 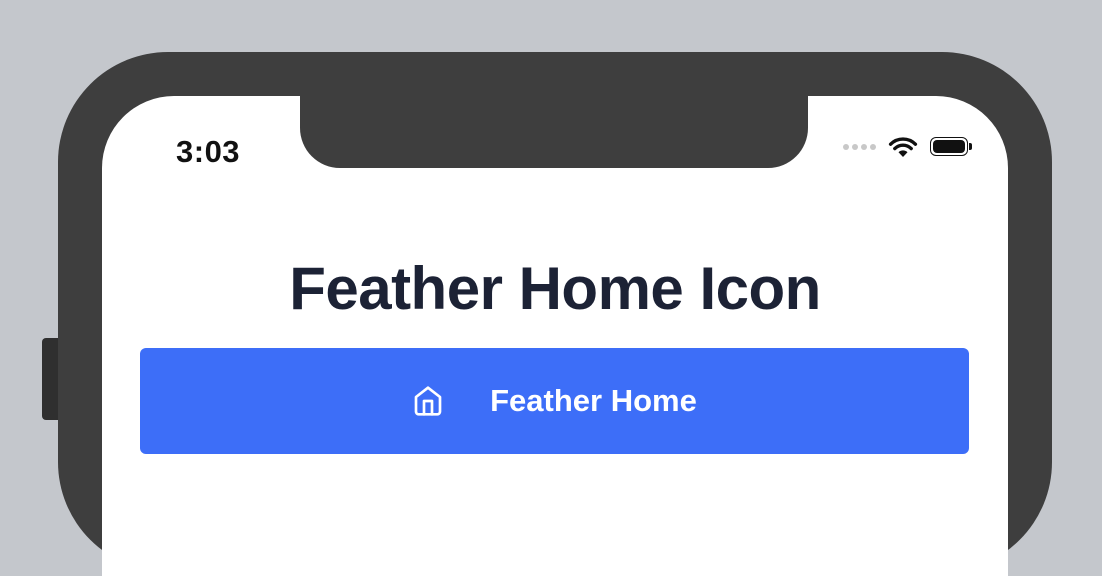 What do you see at coordinates (555, 288) in the screenshot?
I see `page-title: Feather Home Icon` at bounding box center [555, 288].